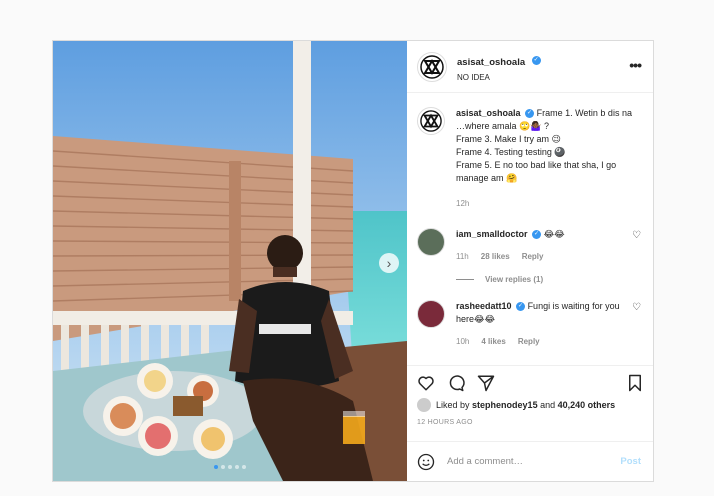  What do you see at coordinates (511, 152) in the screenshot?
I see `caption-line: Frame 4. Testing testing 🎱` at bounding box center [511, 152].